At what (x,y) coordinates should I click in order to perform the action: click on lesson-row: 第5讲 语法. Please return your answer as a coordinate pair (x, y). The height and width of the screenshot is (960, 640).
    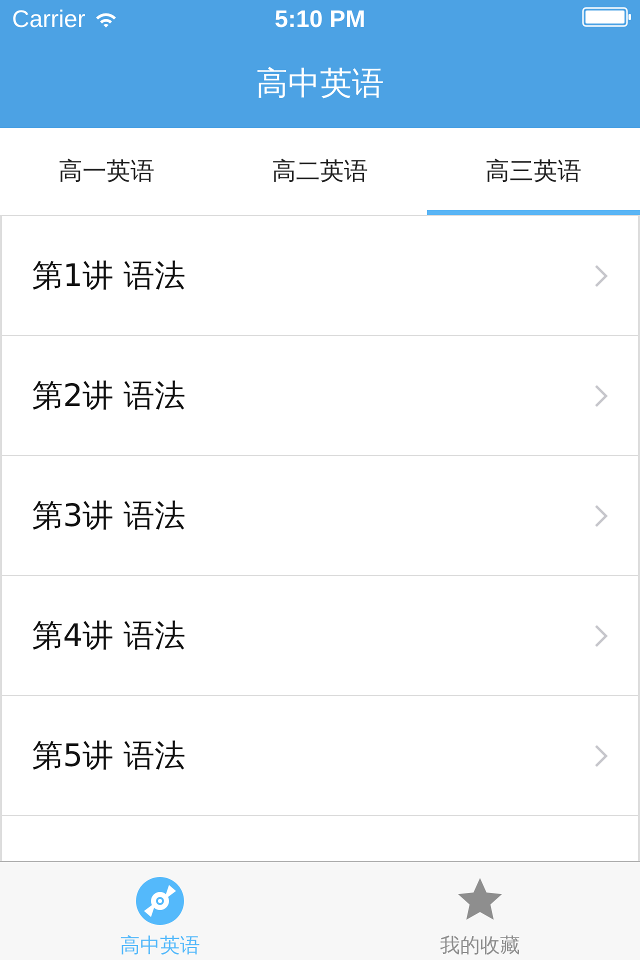
    Looking at the image, I should click on (320, 756).